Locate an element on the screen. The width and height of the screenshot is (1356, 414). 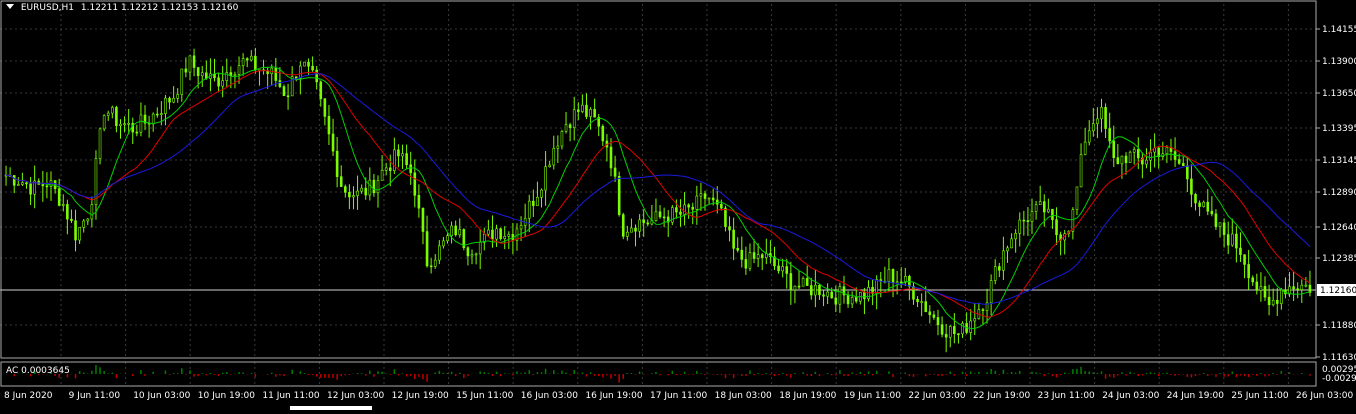
time-axis-label: 22 Jun 19:00 is located at coordinates (1001, 396).